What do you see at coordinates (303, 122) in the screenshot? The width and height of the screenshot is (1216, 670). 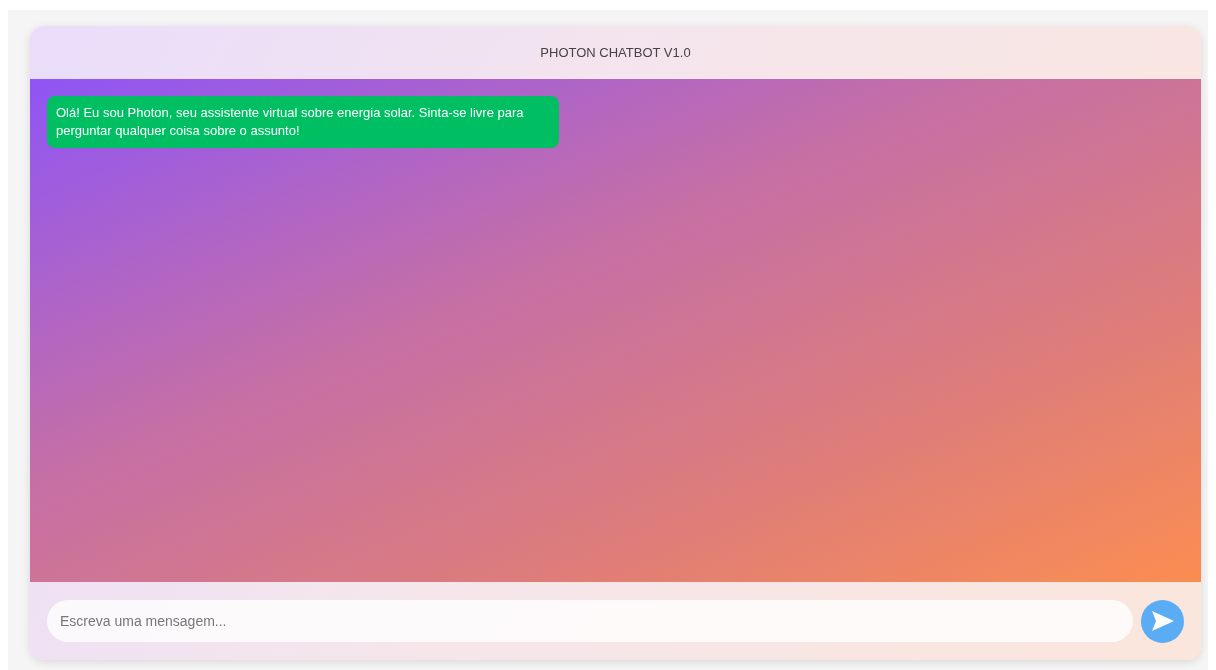 I see `message-bubble: Olá! Eu sou Photon, seu assistente virtual sobre energia solar. Sinta-se livre para perguntar qualquer coisa sobre o assunto!` at bounding box center [303, 122].